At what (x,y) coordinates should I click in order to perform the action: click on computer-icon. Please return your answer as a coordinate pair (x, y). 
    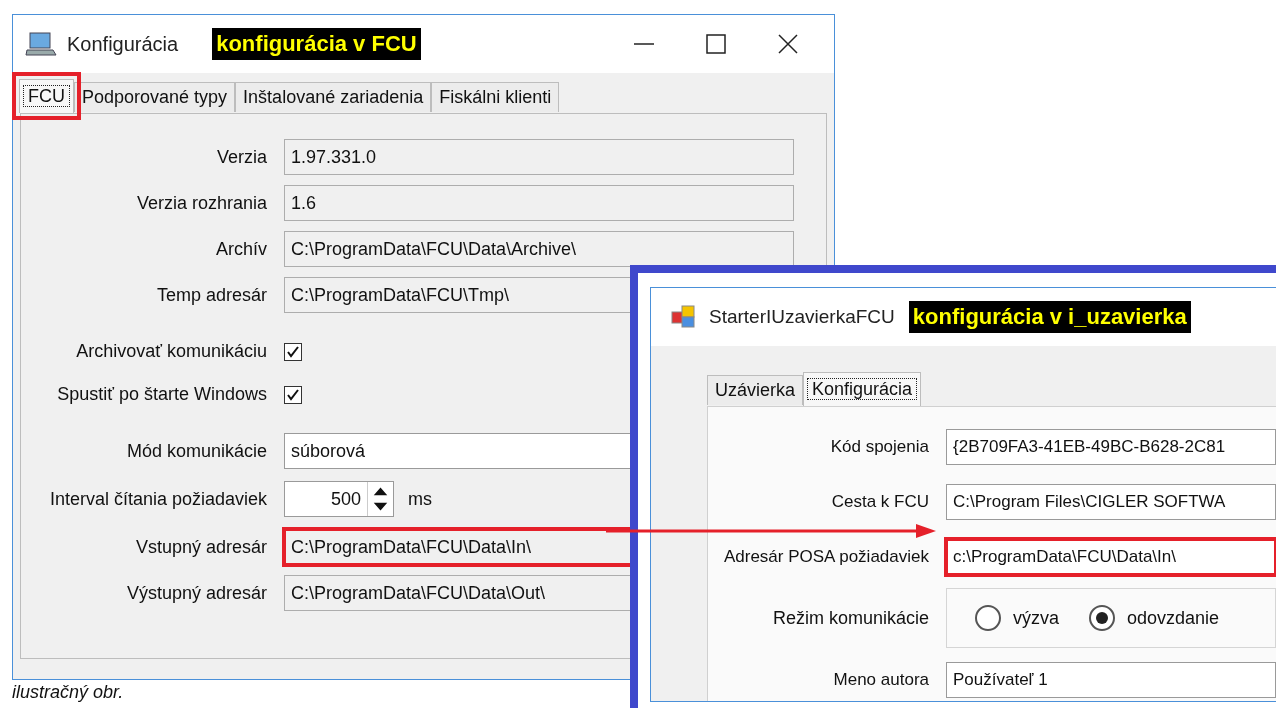
    Looking at the image, I should click on (41, 44).